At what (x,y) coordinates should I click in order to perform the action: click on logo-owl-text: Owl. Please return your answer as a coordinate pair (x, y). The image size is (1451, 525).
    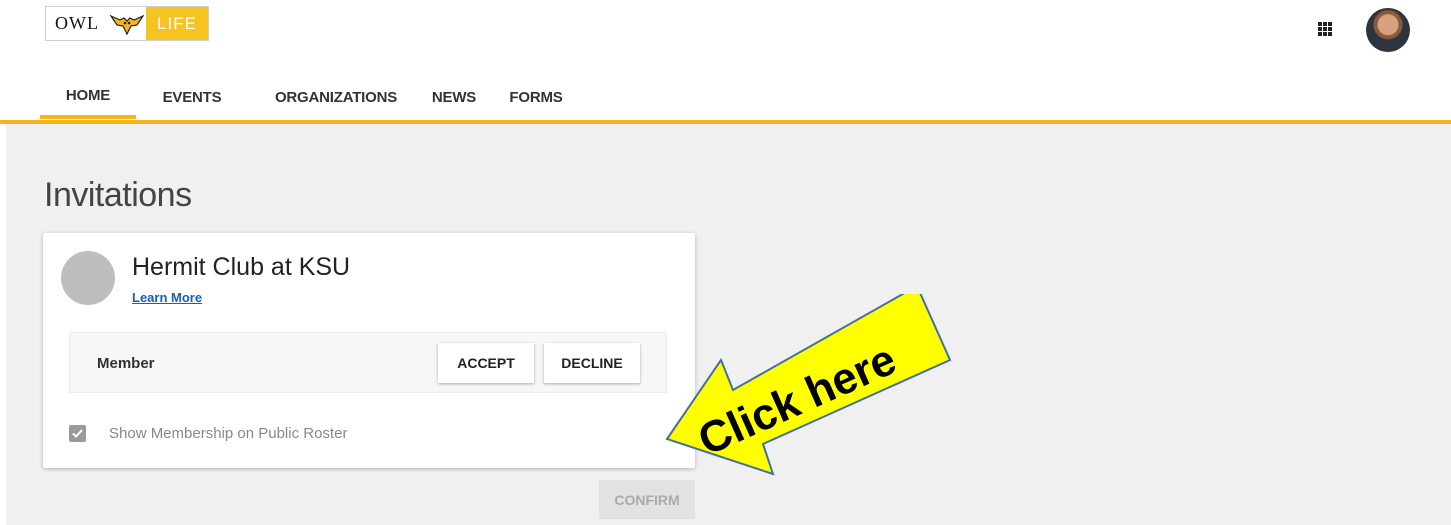
    Looking at the image, I should click on (77, 23).